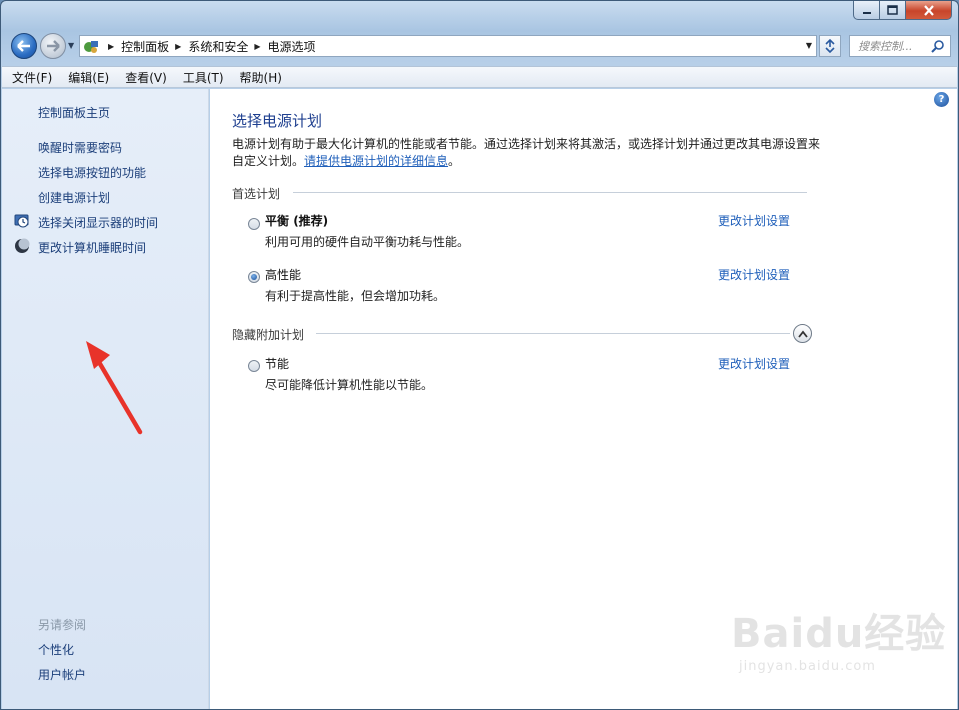 The height and width of the screenshot is (710, 959). I want to click on preferred-plans-heading: 首选计划, so click(256, 194).